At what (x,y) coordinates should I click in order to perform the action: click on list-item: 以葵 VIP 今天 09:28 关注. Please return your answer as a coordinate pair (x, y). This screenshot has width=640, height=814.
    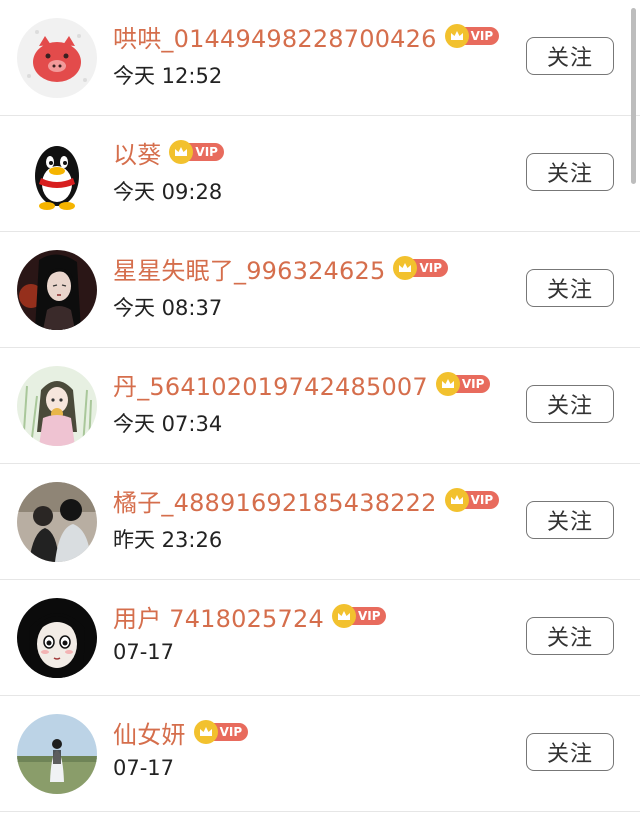
    Looking at the image, I should click on (320, 174).